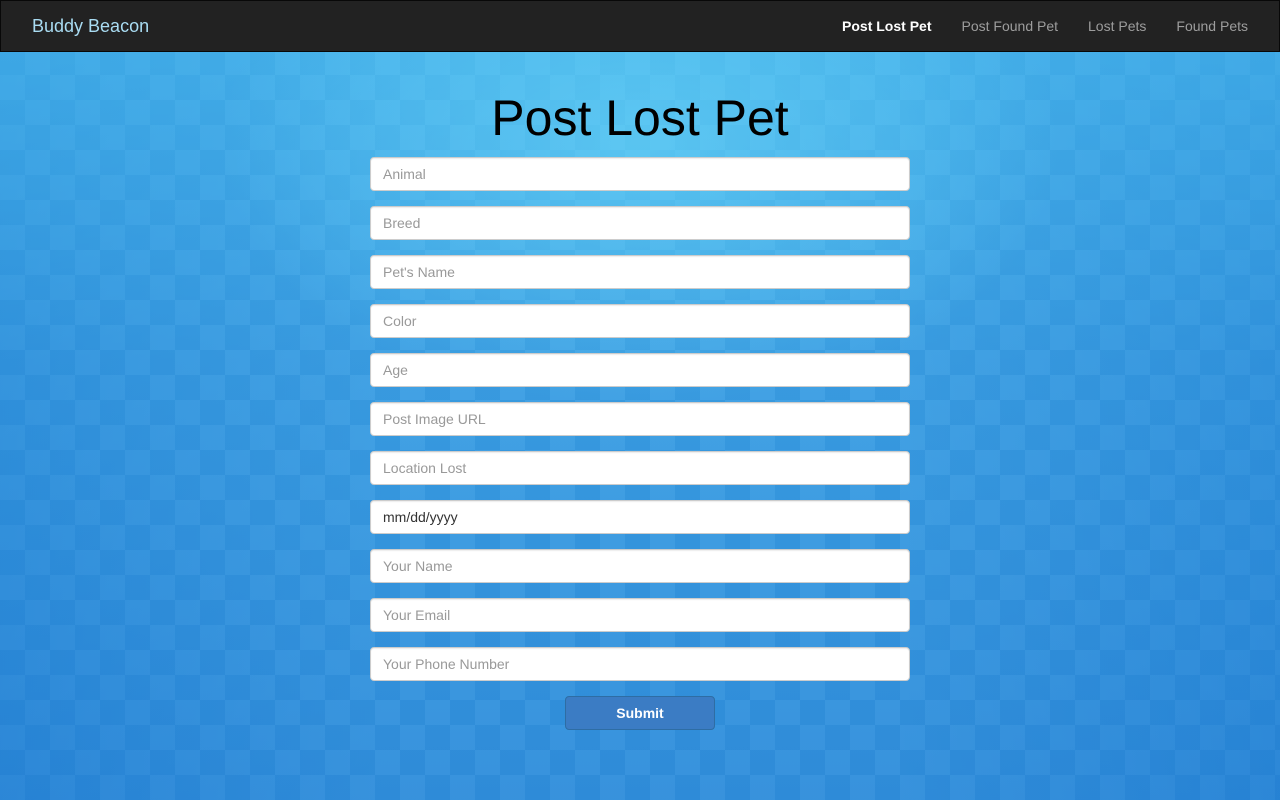 The height and width of the screenshot is (800, 1280). Describe the element at coordinates (640, 566) in the screenshot. I see `your-name-input` at that location.